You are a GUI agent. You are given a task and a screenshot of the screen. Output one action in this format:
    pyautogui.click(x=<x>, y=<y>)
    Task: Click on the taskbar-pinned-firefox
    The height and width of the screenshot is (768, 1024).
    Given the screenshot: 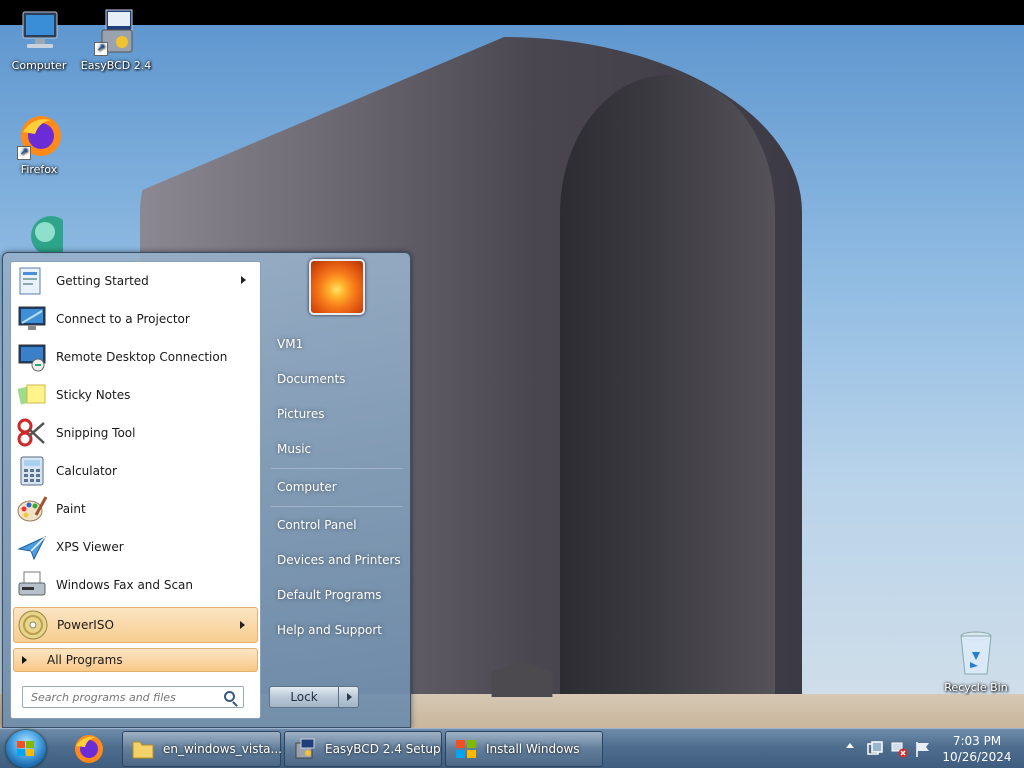 What is the action you would take?
    pyautogui.click(x=89, y=749)
    